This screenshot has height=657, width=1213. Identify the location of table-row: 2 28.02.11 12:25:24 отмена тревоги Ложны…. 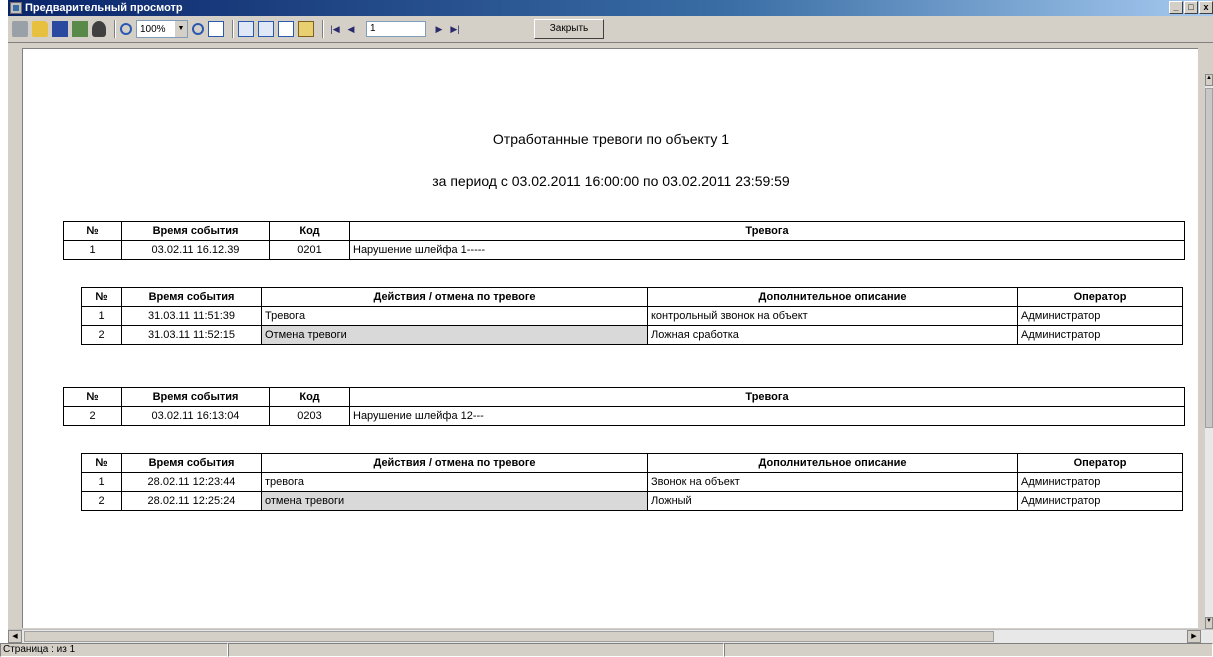
(632, 501).